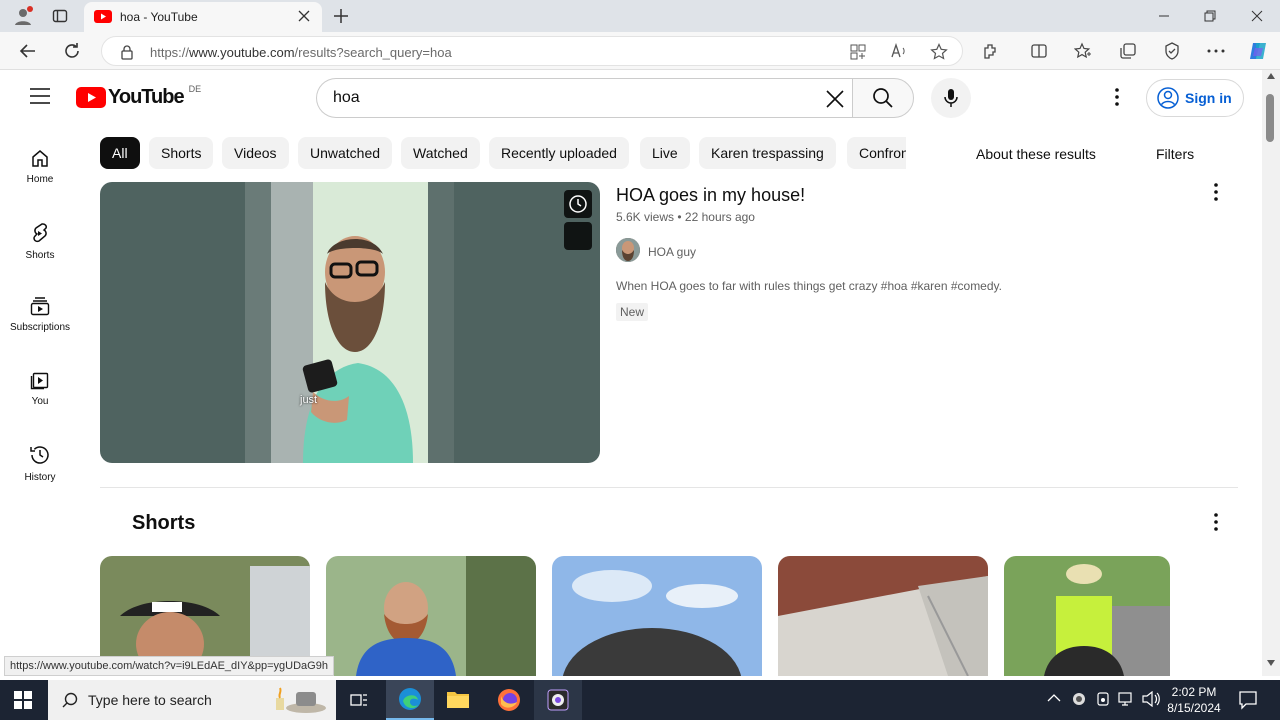 The height and width of the screenshot is (720, 1280). I want to click on extensions-icon, so click(991, 51).